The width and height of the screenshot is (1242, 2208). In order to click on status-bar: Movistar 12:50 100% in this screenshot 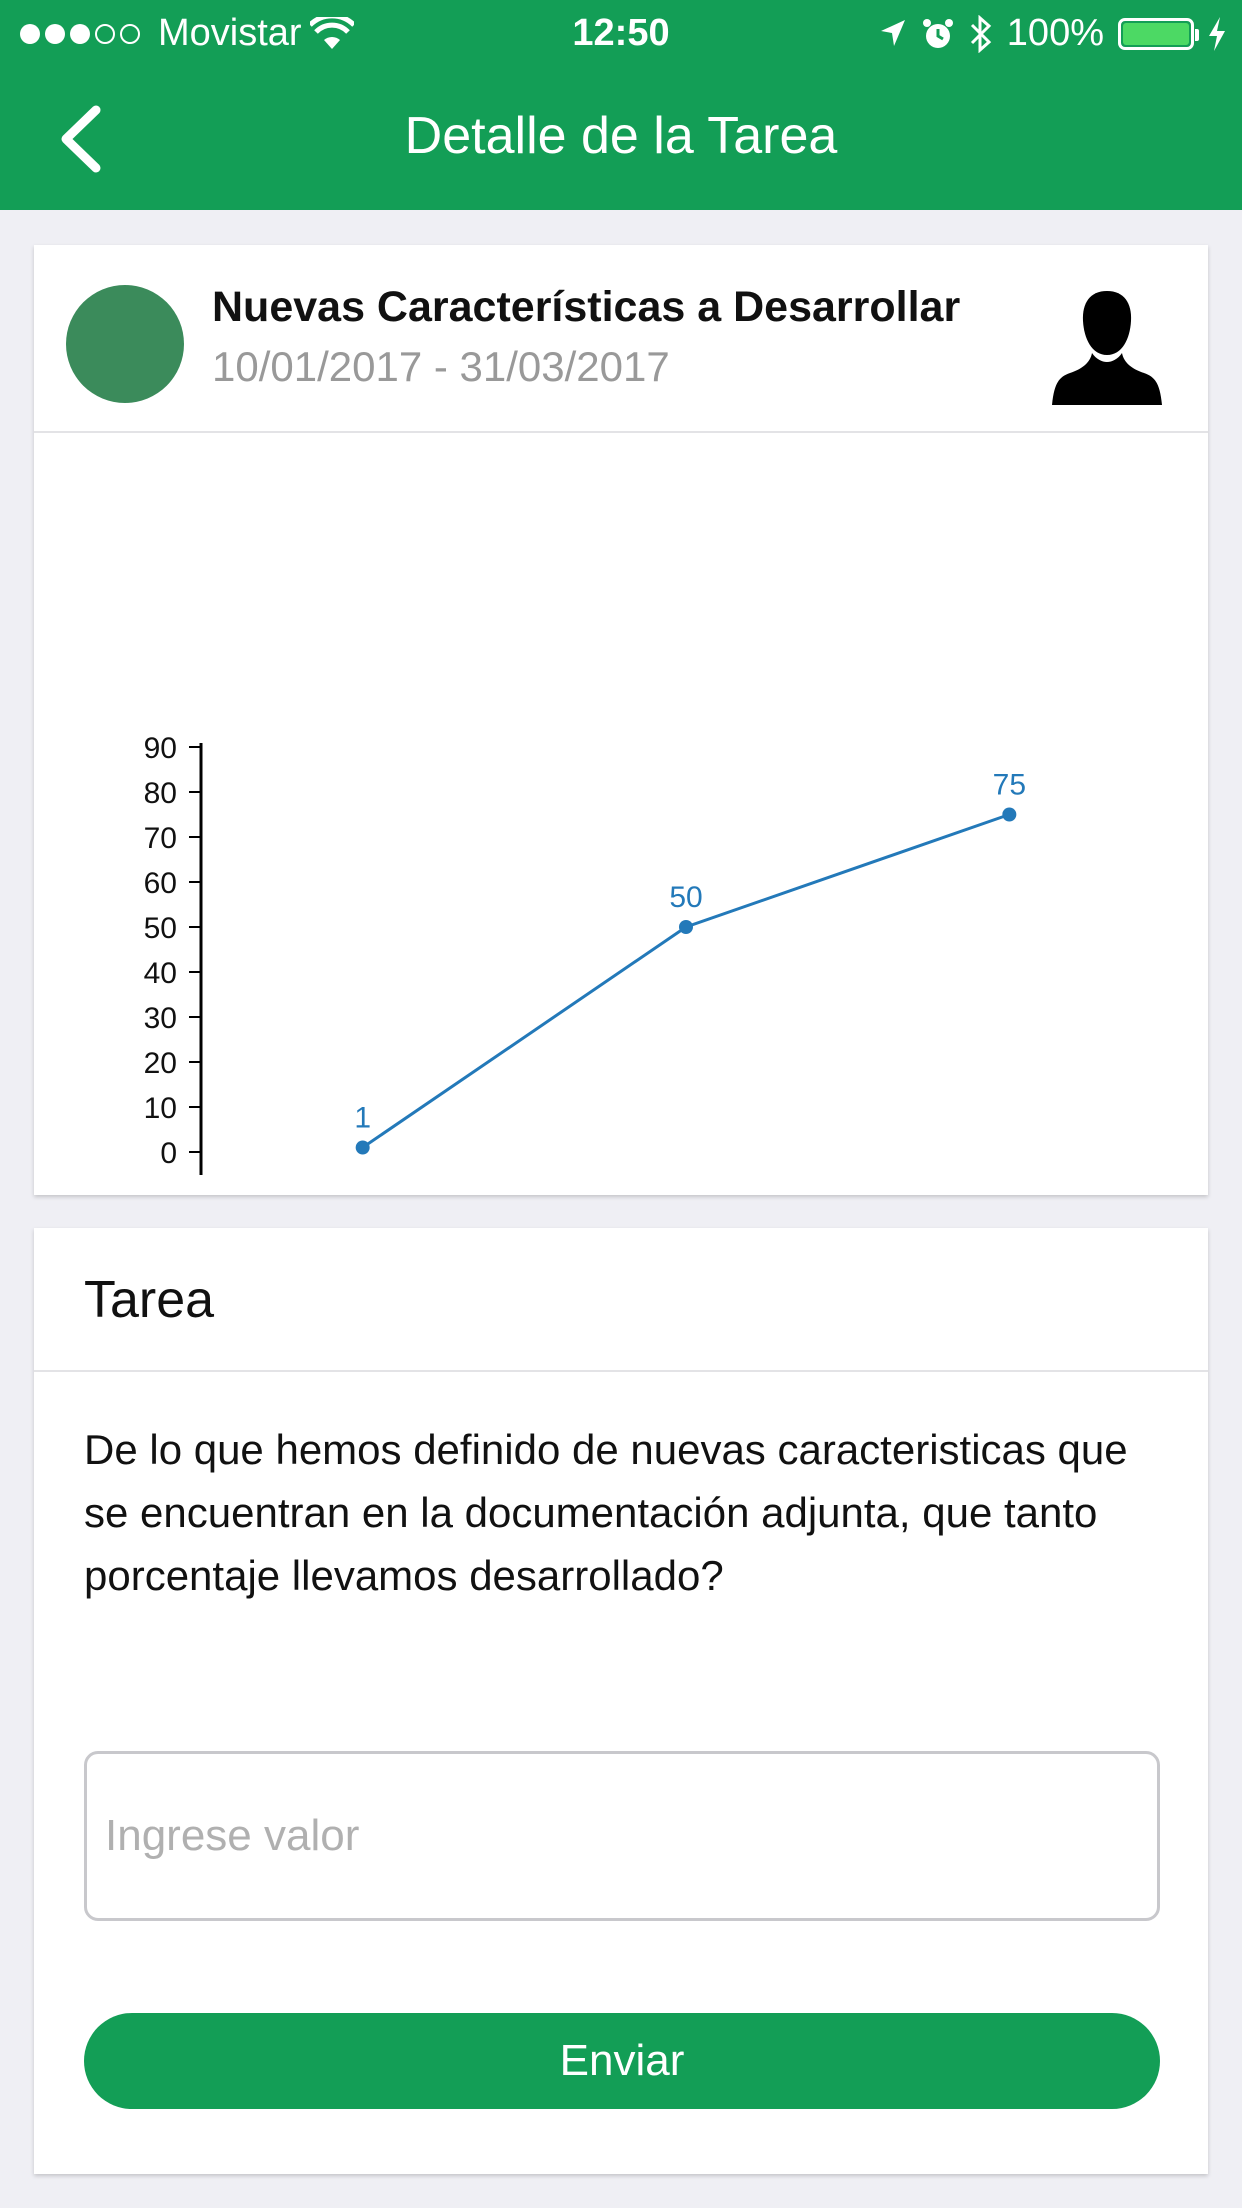, I will do `click(621, 33)`.